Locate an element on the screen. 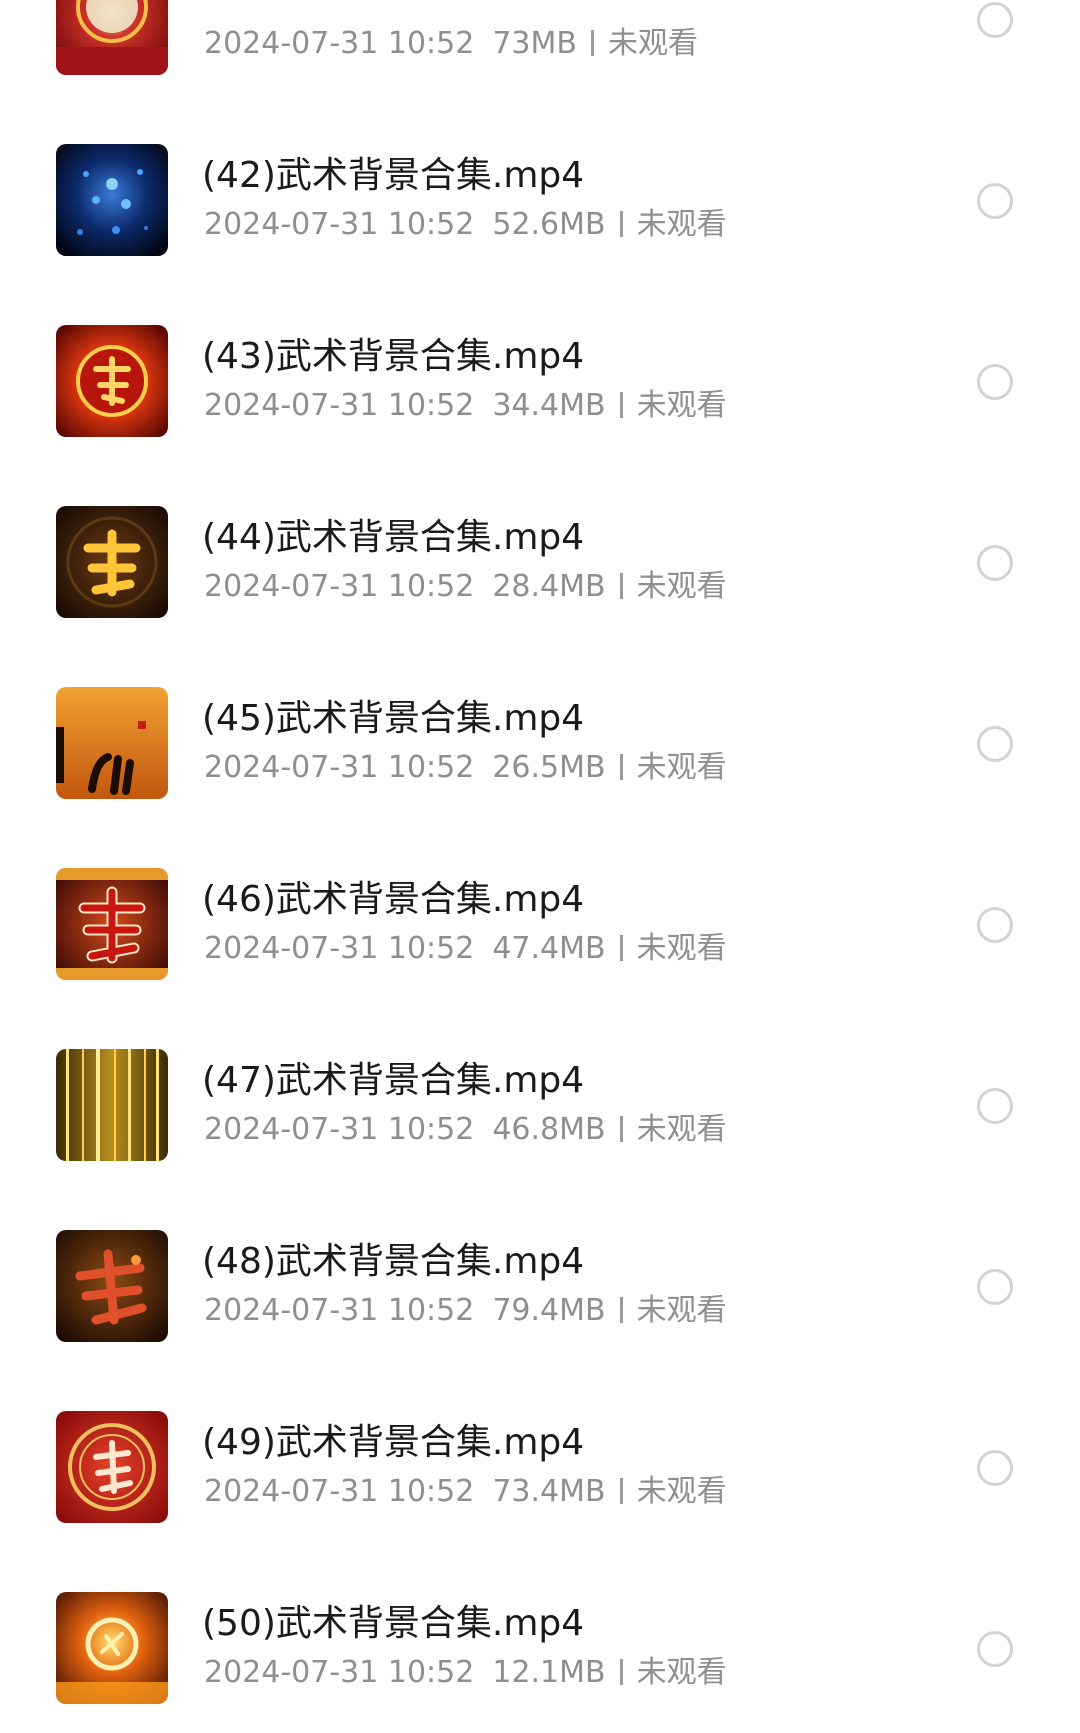 This screenshot has width=1080, height=1733. red-emblem-thumbnail-icon is located at coordinates (112, 1466).